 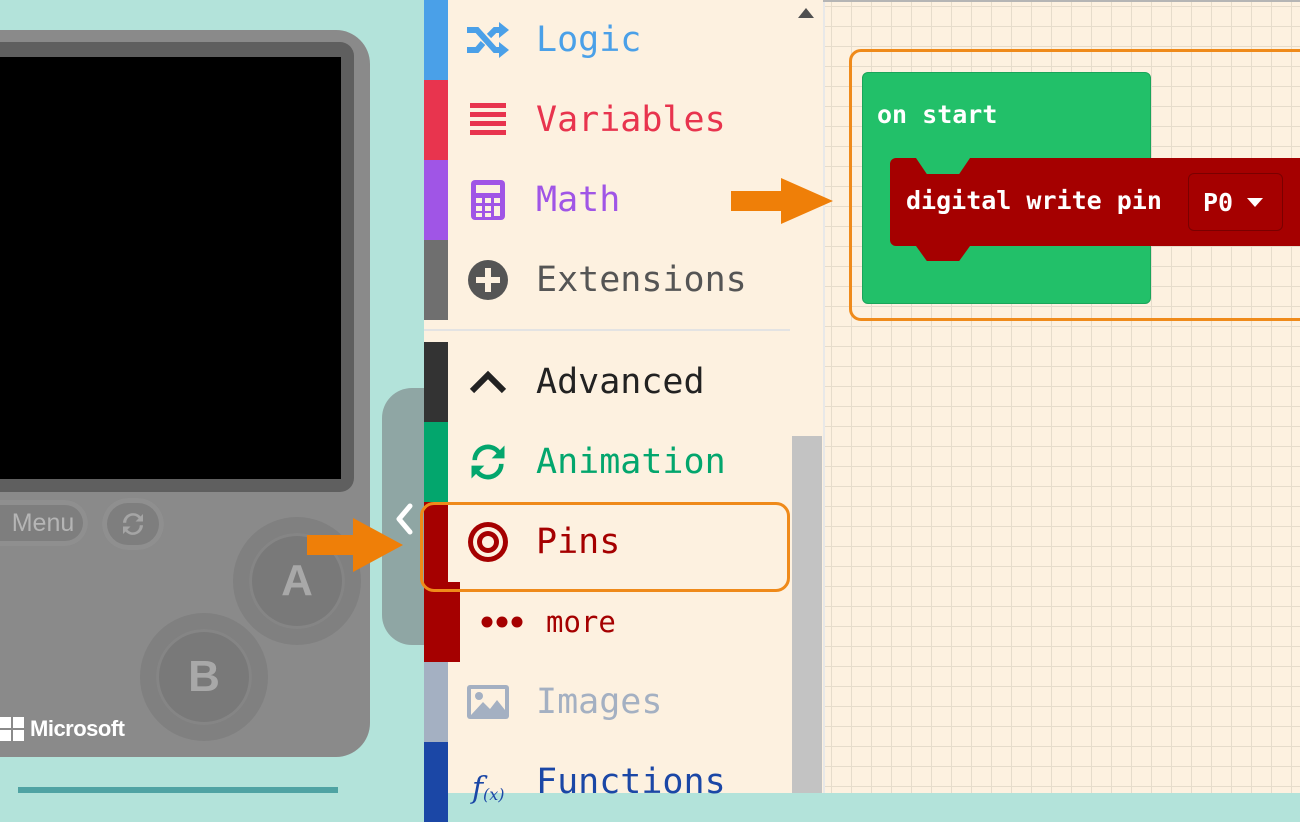 I want to click on toolbox-label-extensions: Extensions, so click(x=641, y=280).